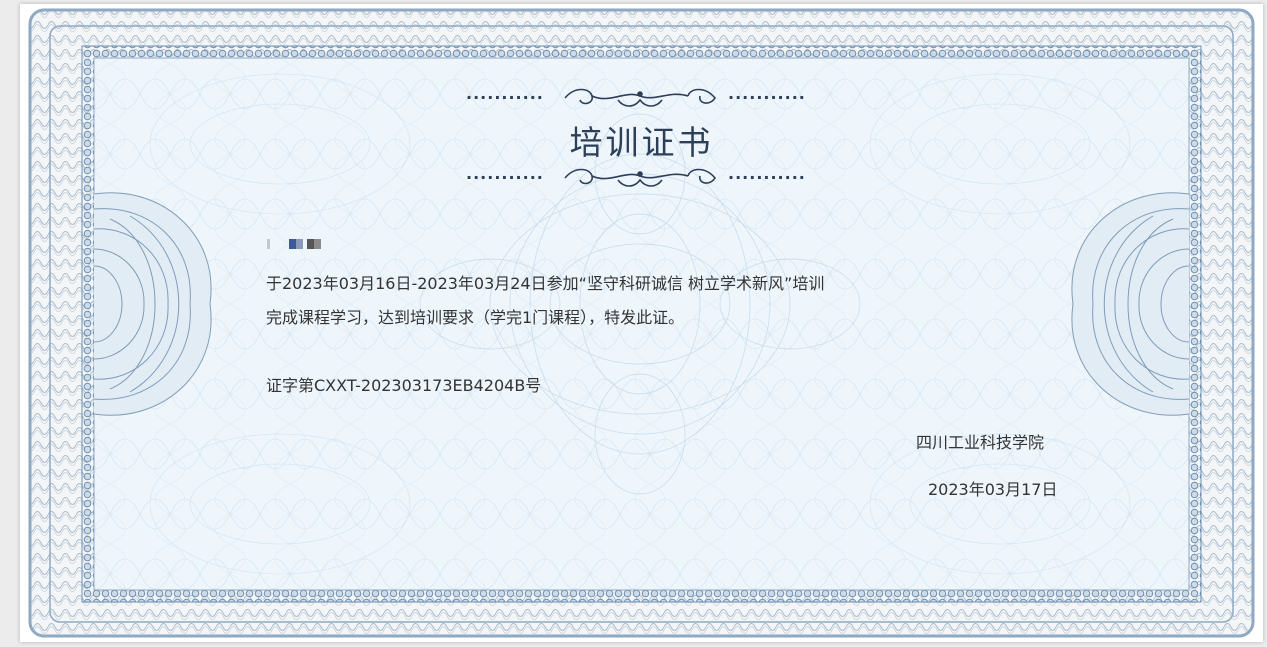 The height and width of the screenshot is (647, 1267). I want to click on certificate-number: 证字第CXXT-202303173EB4204B号, so click(404, 385).